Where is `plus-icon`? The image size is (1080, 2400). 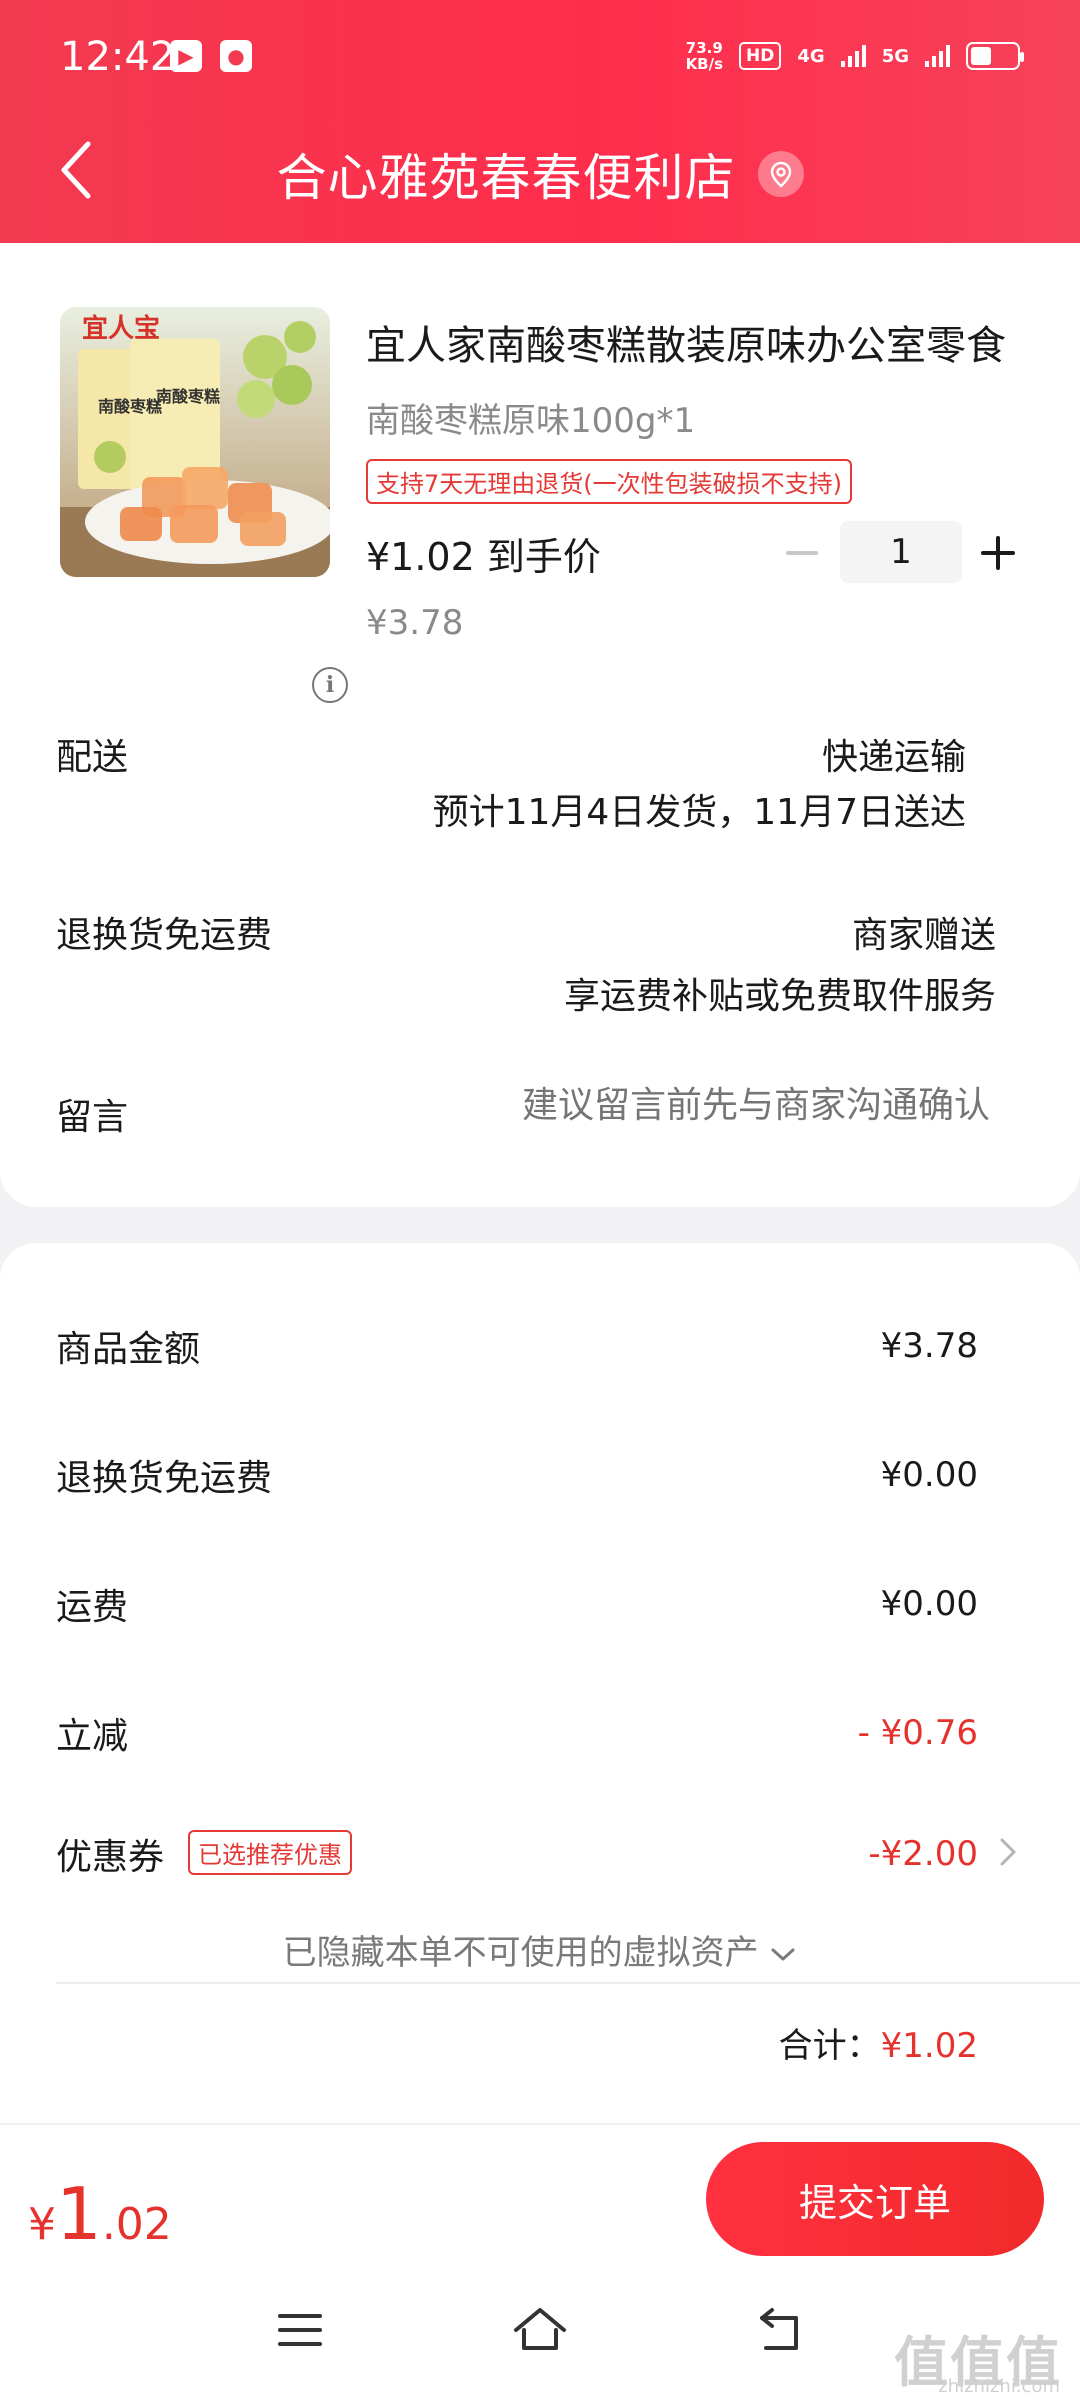 plus-icon is located at coordinates (998, 553).